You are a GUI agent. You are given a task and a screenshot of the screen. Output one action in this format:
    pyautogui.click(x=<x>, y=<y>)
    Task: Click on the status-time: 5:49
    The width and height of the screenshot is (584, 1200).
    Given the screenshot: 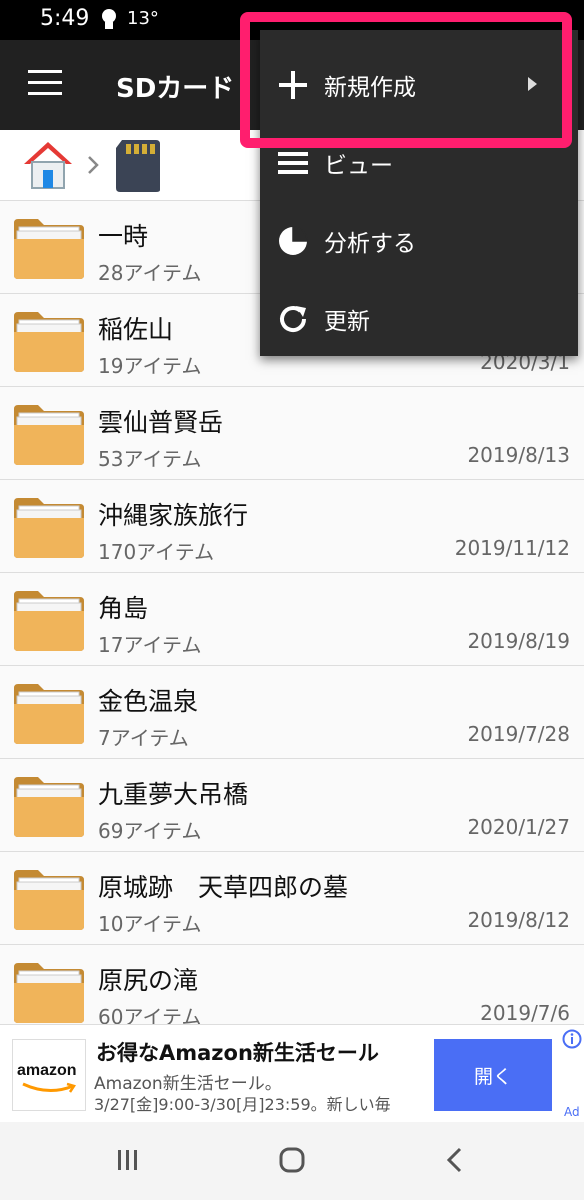 What is the action you would take?
    pyautogui.click(x=65, y=18)
    